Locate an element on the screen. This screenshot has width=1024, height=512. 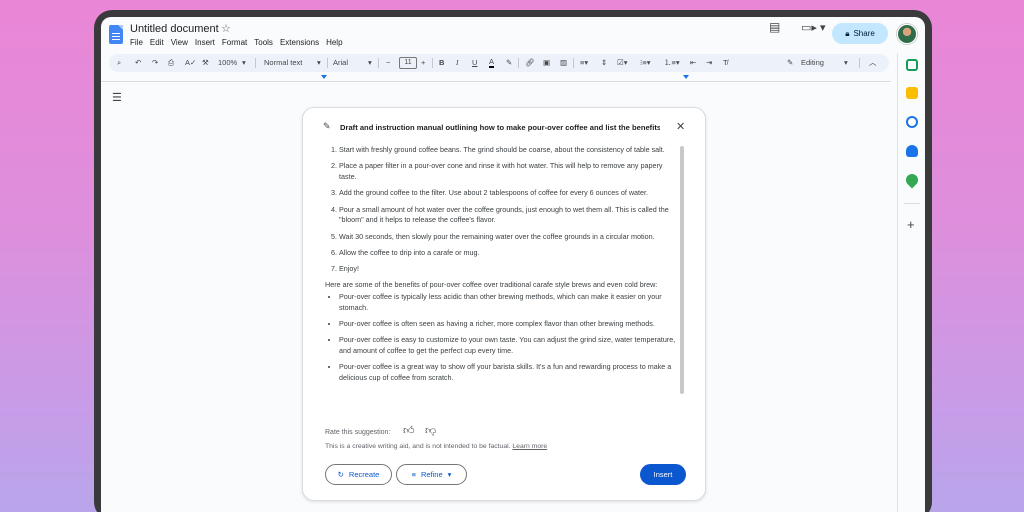
zoom-select: 100% is located at coordinates (227, 63).